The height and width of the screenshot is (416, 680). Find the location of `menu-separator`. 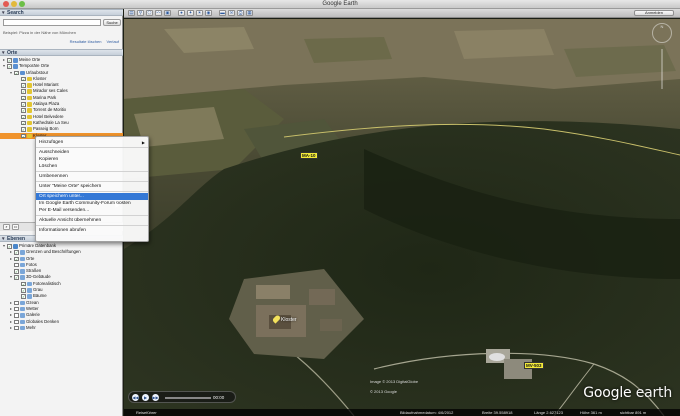

menu-separator is located at coordinates (92, 147).